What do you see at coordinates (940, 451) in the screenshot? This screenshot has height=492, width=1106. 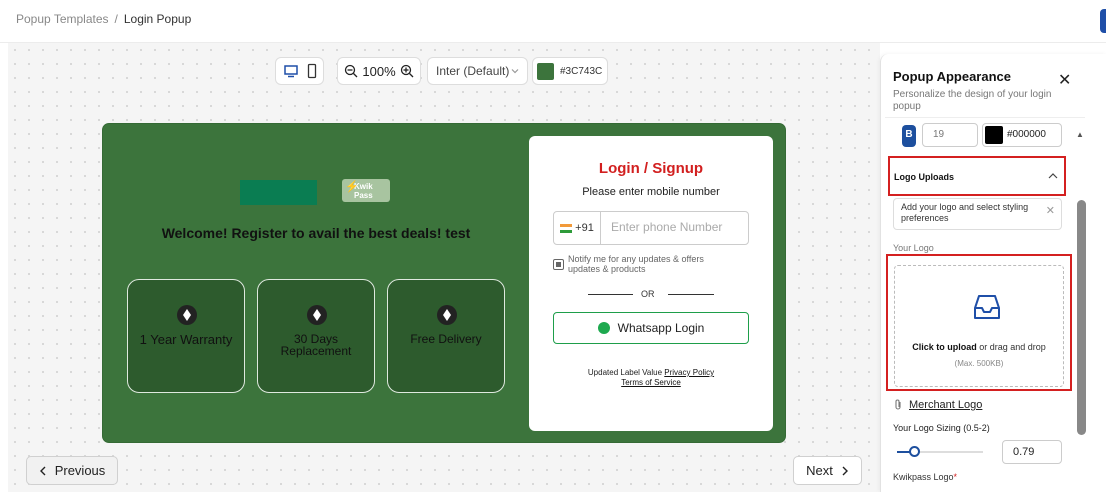 I see `logo-size-slider` at bounding box center [940, 451].